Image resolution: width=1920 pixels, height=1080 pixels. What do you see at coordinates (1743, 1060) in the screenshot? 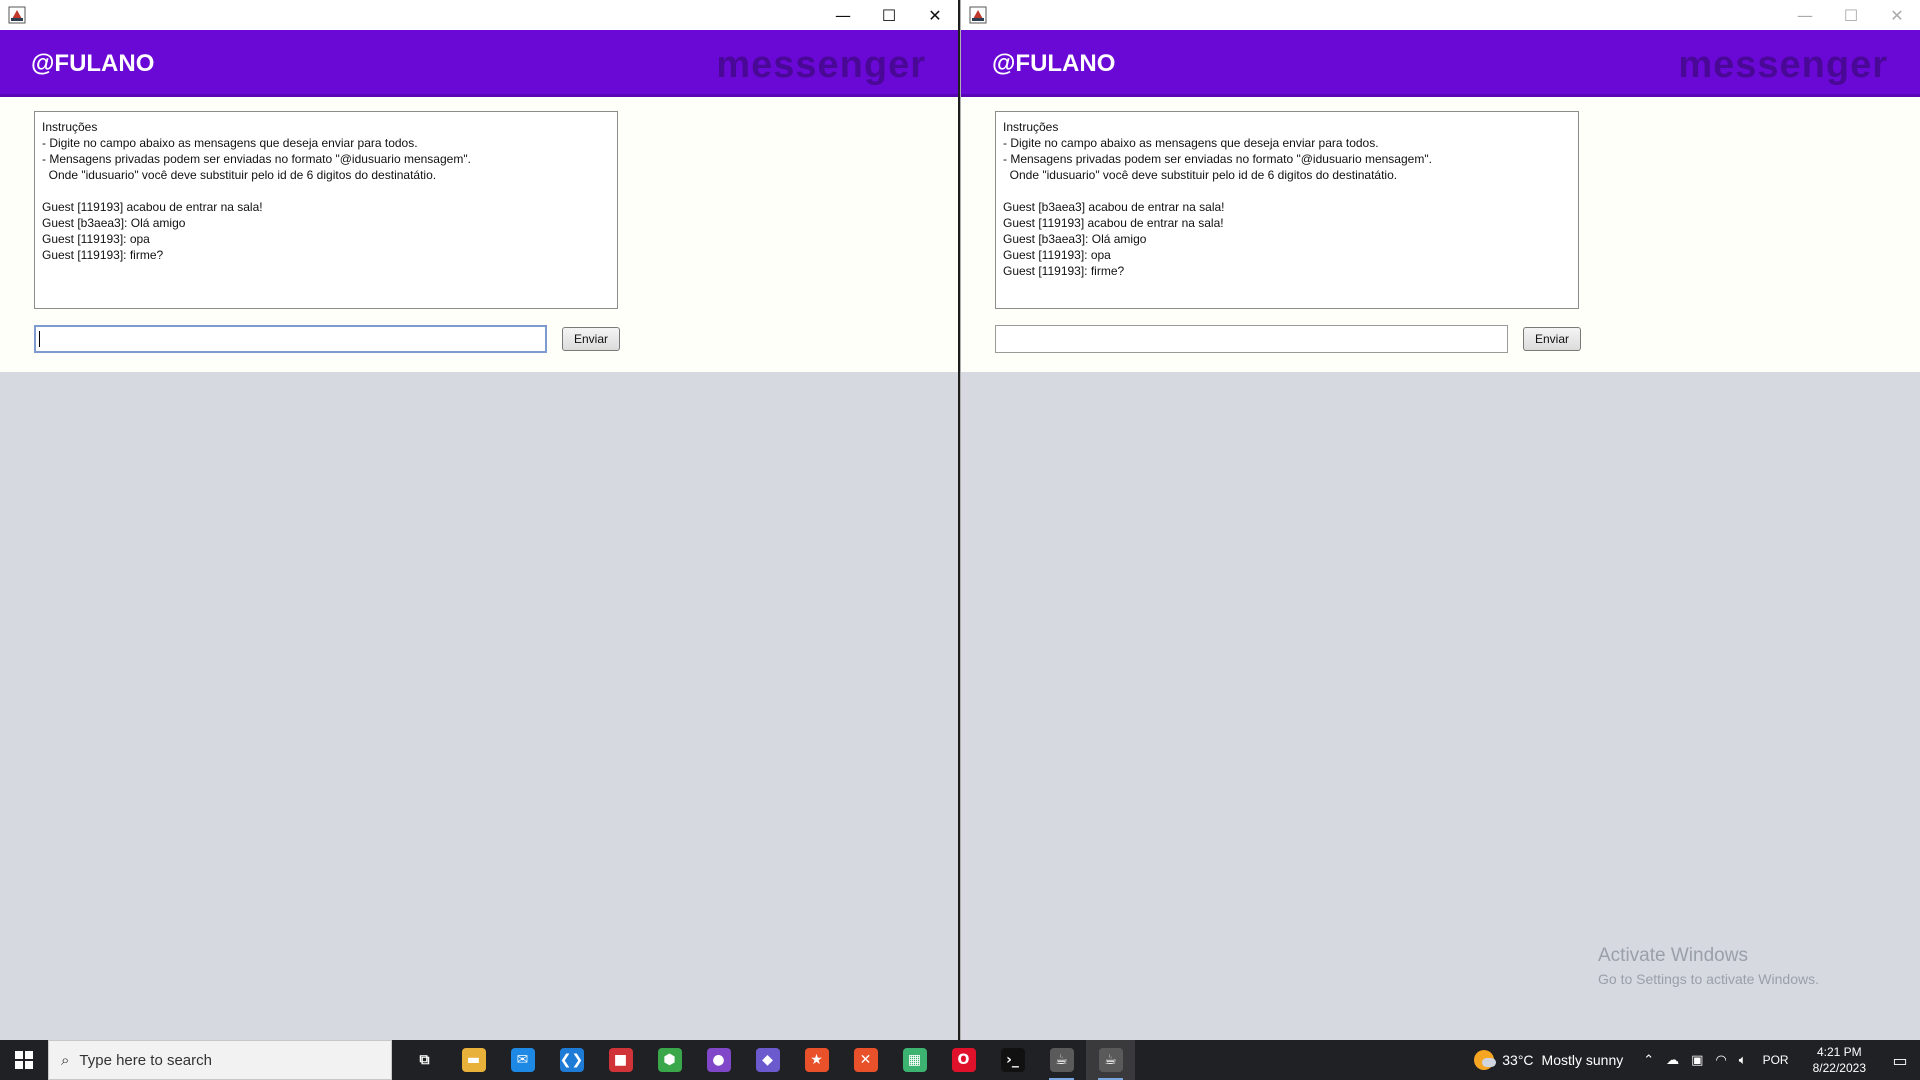
I see `volume-icon: 🔈︎` at bounding box center [1743, 1060].